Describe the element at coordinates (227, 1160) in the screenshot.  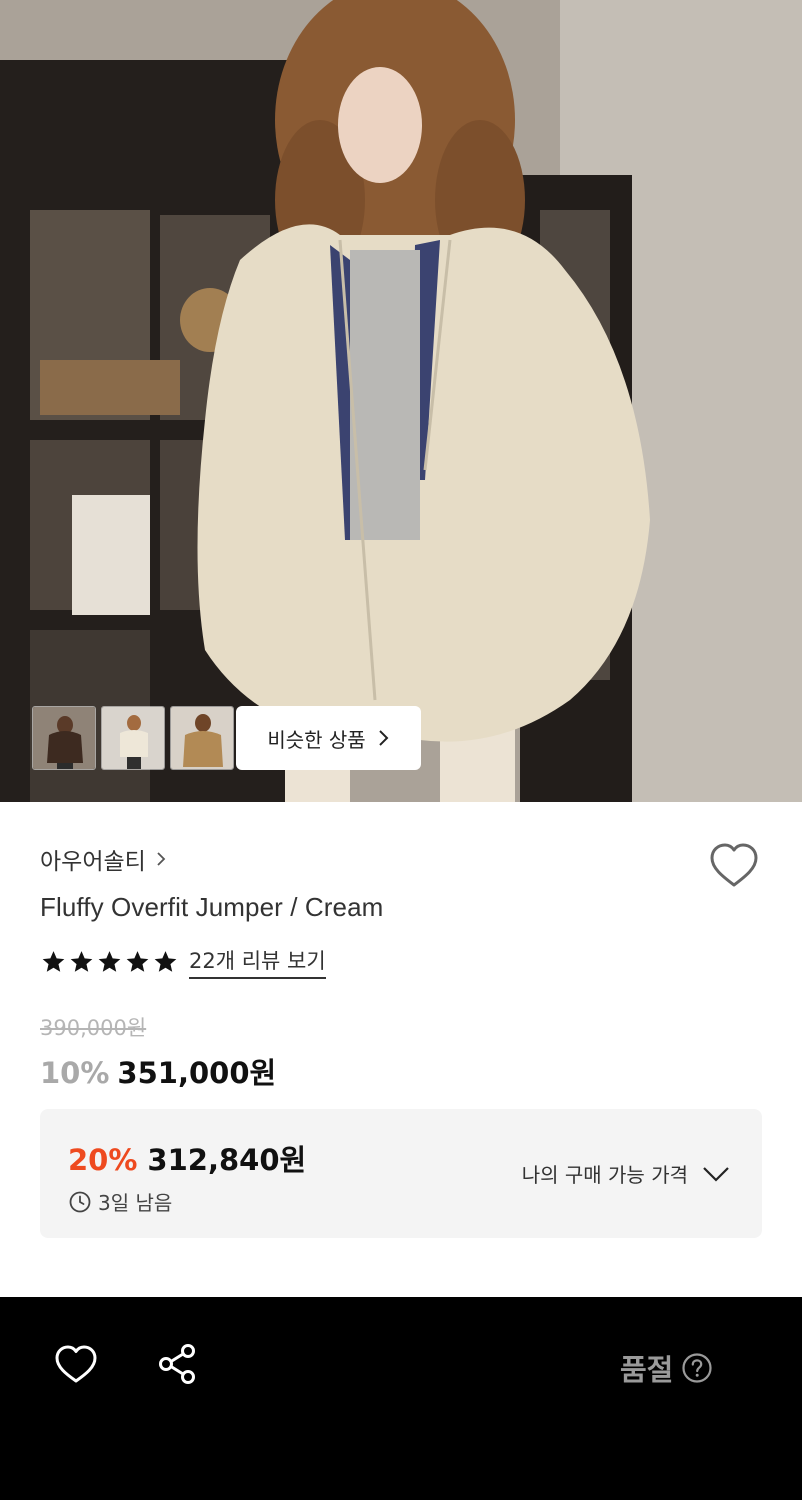
I see `coupon-price: 312,840원` at that location.